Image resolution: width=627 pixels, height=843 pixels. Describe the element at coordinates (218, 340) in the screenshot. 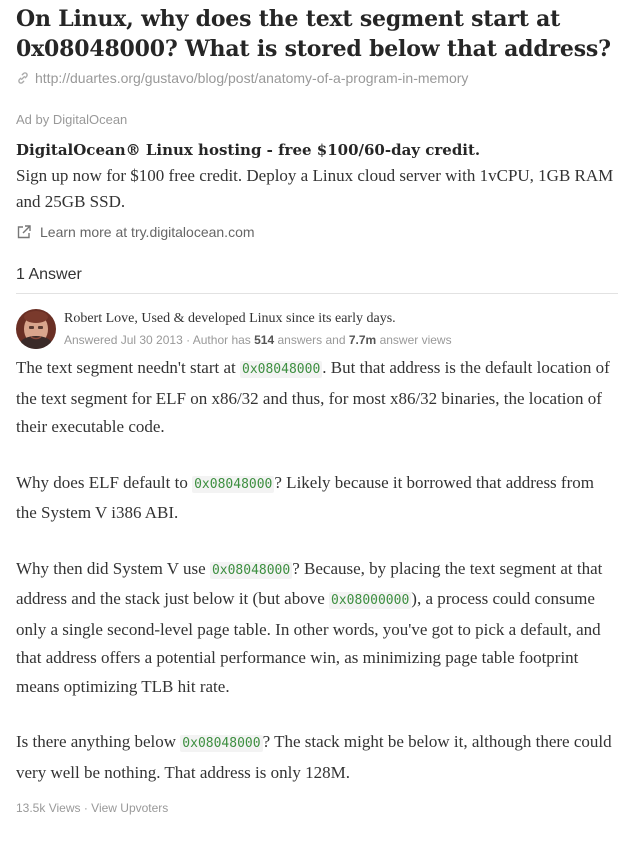

I see `meta-separator: · Author has` at that location.